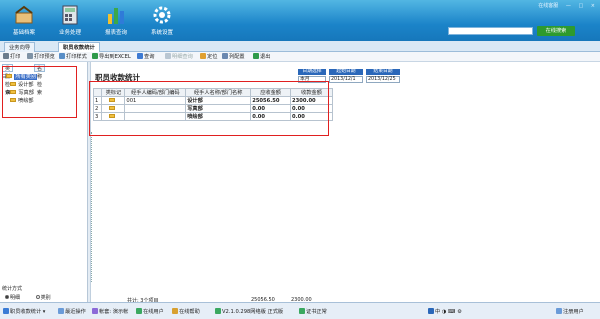 The image size is (600, 319). I want to click on tab-staff-collection: 职员收款统计, so click(79, 47).